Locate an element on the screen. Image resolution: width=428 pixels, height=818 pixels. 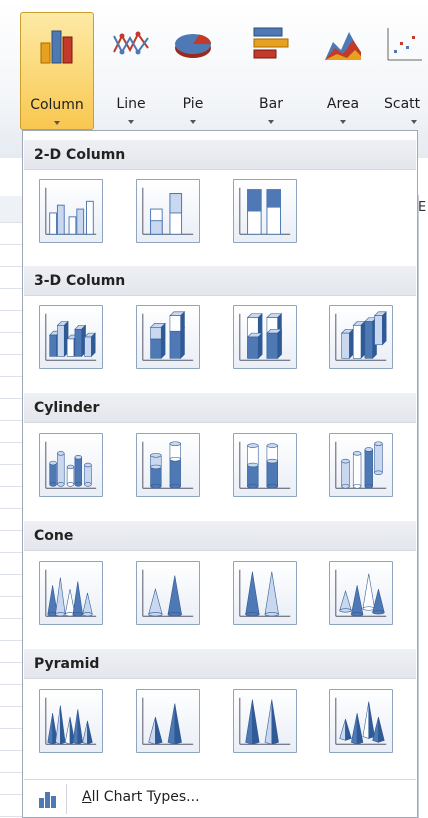
sheet-edge is located at coordinates (423, 506).